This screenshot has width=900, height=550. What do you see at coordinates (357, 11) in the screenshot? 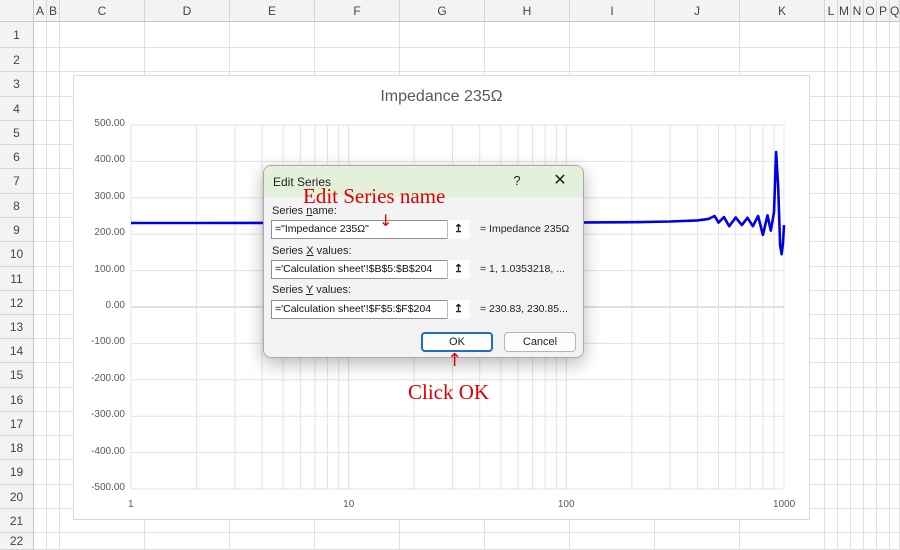
I see `column-header-f: F` at bounding box center [357, 11].